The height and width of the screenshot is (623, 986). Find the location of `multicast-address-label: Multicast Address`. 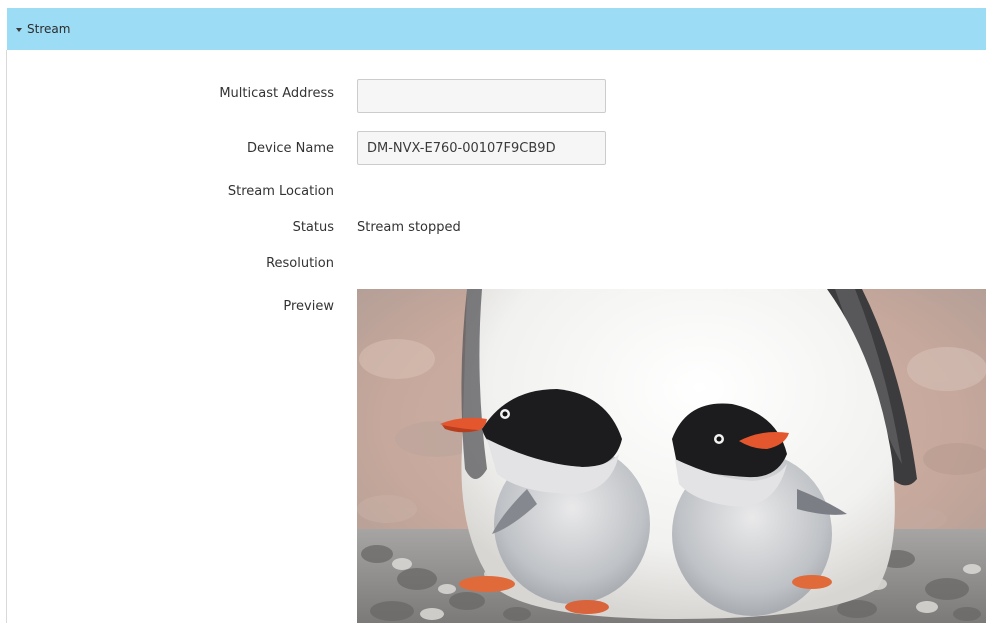

multicast-address-label: Multicast Address is located at coordinates (276, 93).